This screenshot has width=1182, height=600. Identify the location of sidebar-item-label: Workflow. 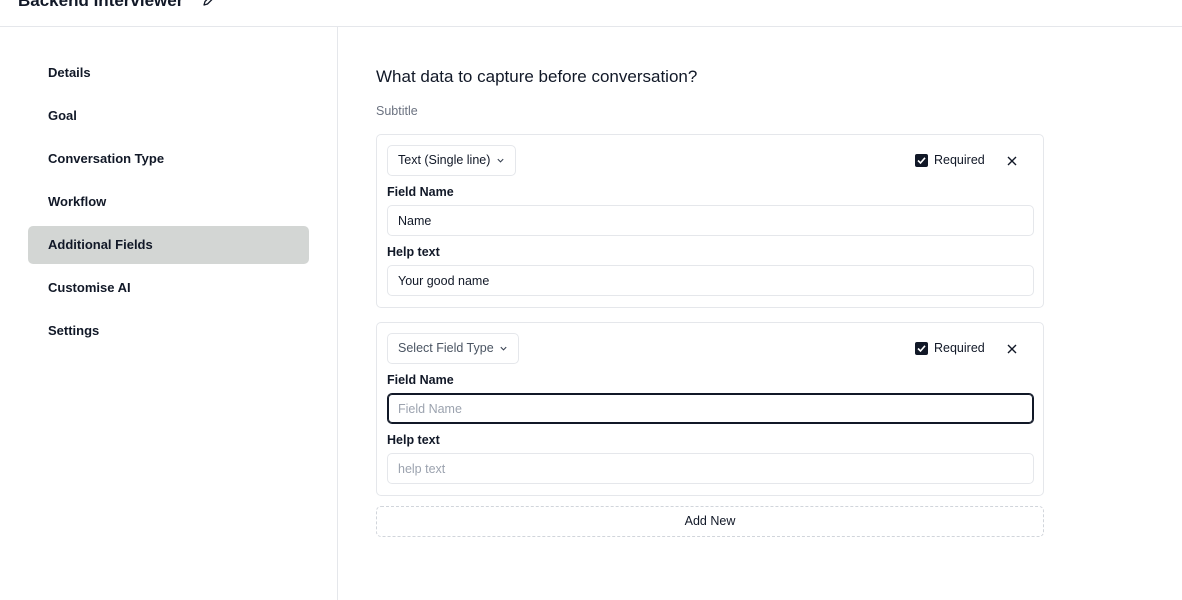
(77, 201).